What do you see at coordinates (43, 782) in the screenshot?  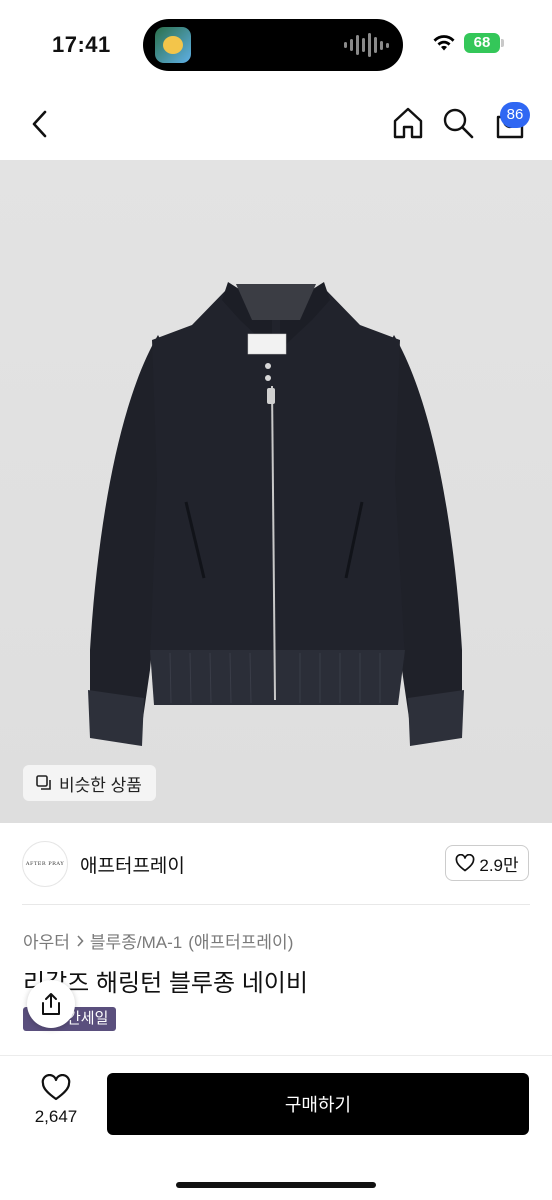 I see `copy-icon` at bounding box center [43, 782].